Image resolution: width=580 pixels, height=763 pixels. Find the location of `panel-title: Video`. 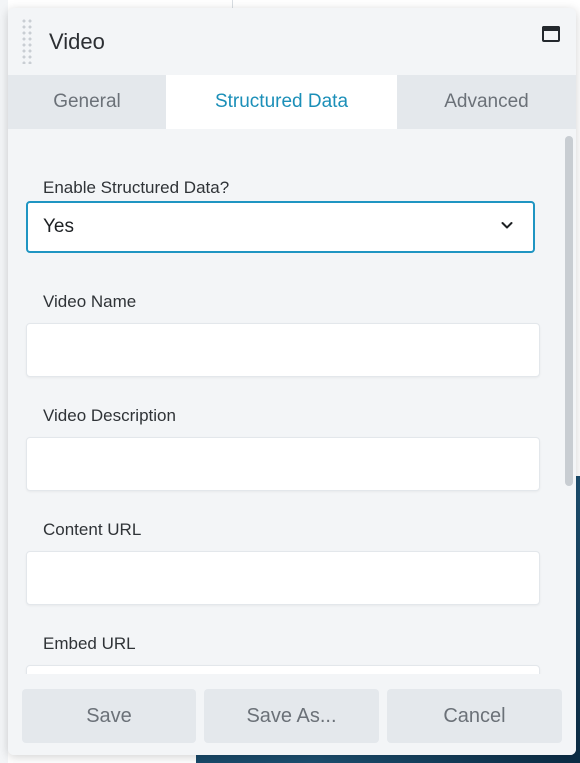

panel-title: Video is located at coordinates (77, 41).